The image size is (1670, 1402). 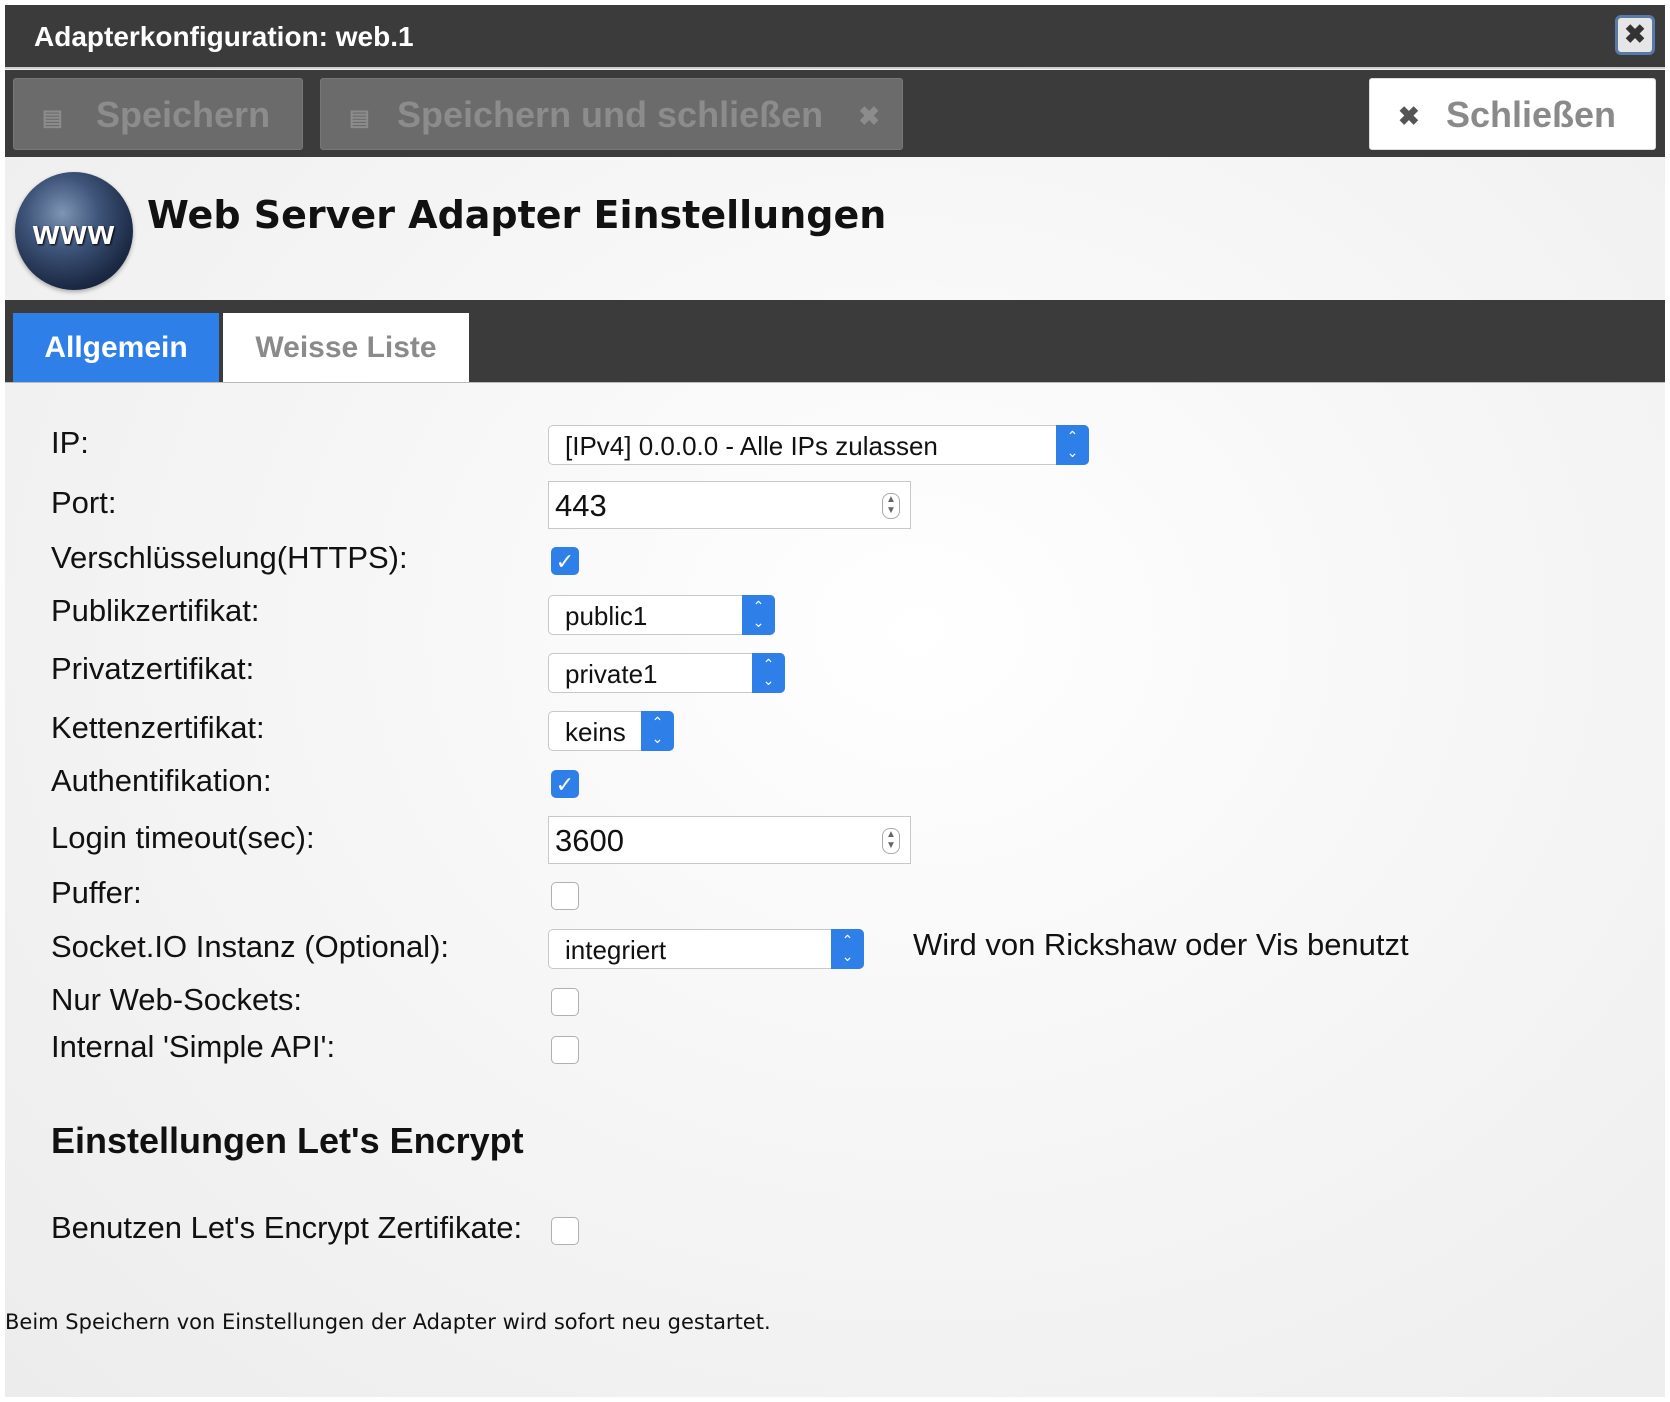 What do you see at coordinates (565, 896) in the screenshot?
I see `buffer-checkbox` at bounding box center [565, 896].